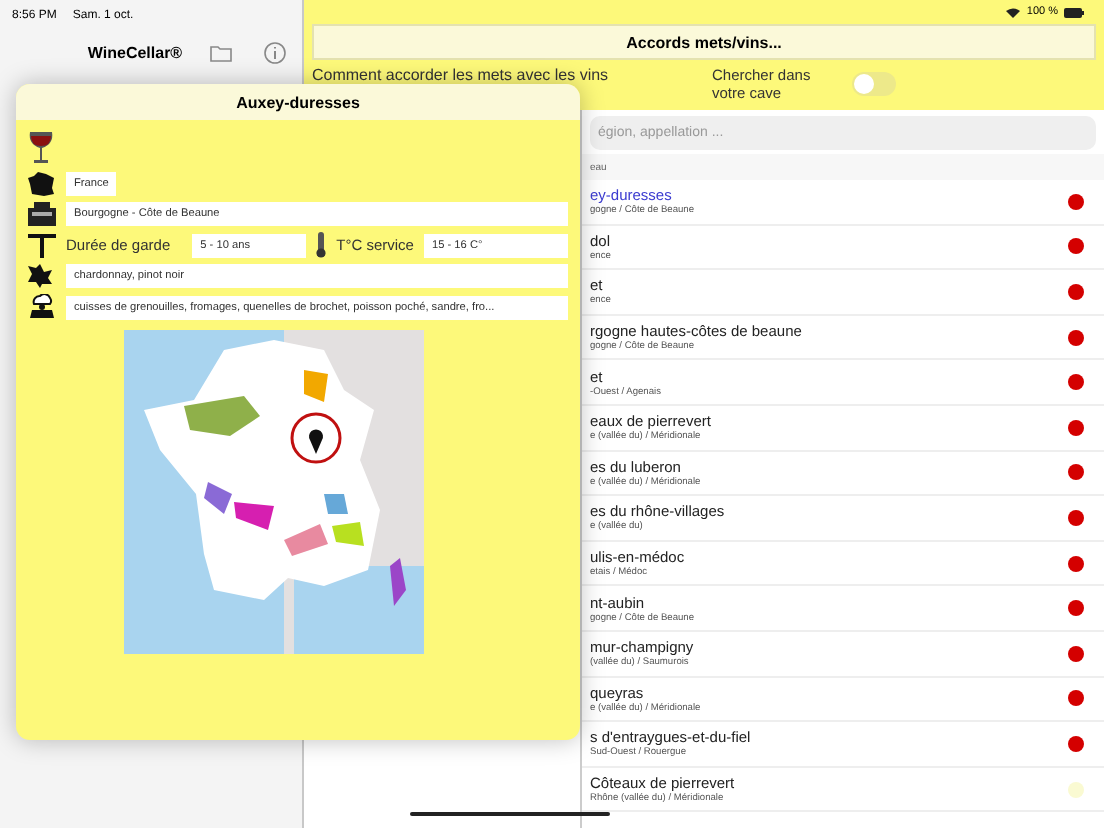 The image size is (1104, 828). Describe the element at coordinates (221, 52) in the screenshot. I see `folder-icon` at that location.